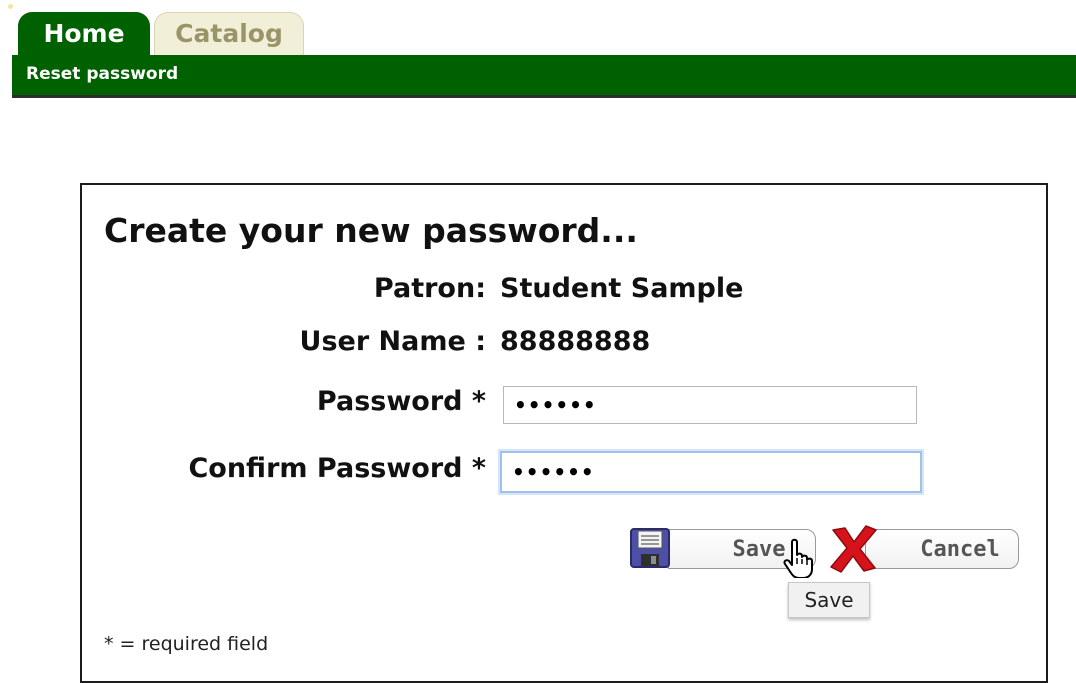  I want to click on username-value: 88888888, so click(575, 341).